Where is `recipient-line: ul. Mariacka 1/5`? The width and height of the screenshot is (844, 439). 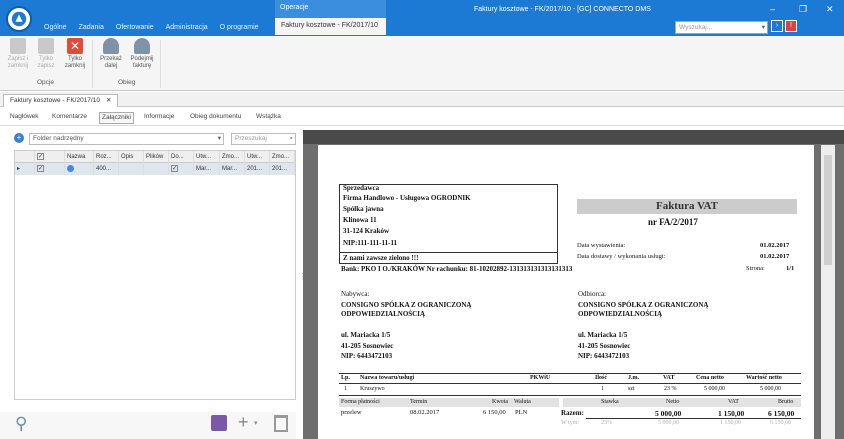 recipient-line: ul. Mariacka 1/5 is located at coordinates (603, 335).